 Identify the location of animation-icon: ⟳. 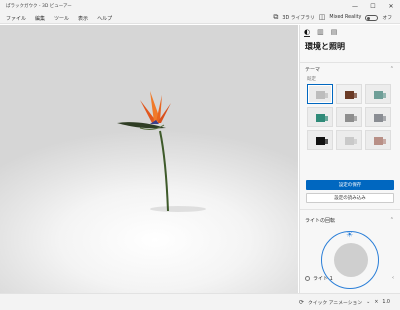
(301, 302).